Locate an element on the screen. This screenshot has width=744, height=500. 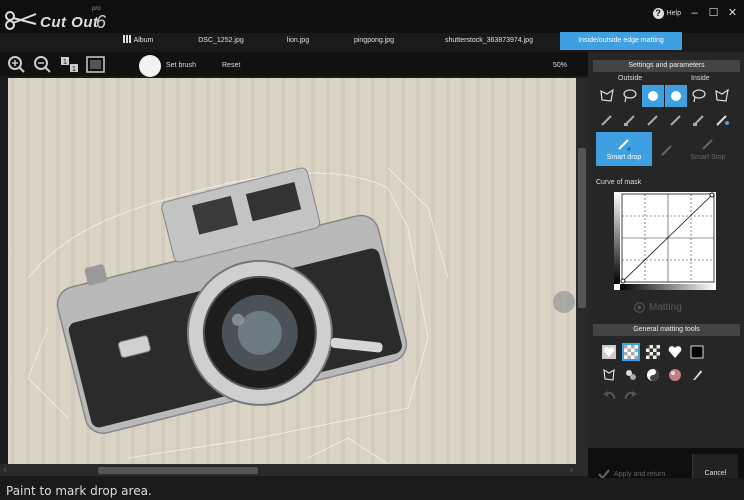
scroll-right-arrow-icon: › is located at coordinates (571, 469).